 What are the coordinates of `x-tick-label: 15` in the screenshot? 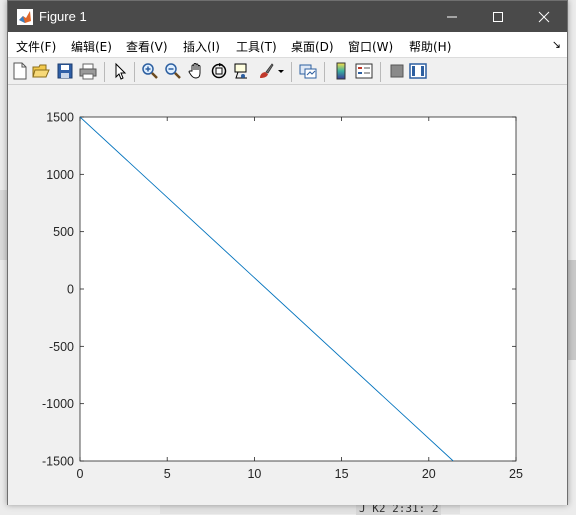 It's located at (342, 474).